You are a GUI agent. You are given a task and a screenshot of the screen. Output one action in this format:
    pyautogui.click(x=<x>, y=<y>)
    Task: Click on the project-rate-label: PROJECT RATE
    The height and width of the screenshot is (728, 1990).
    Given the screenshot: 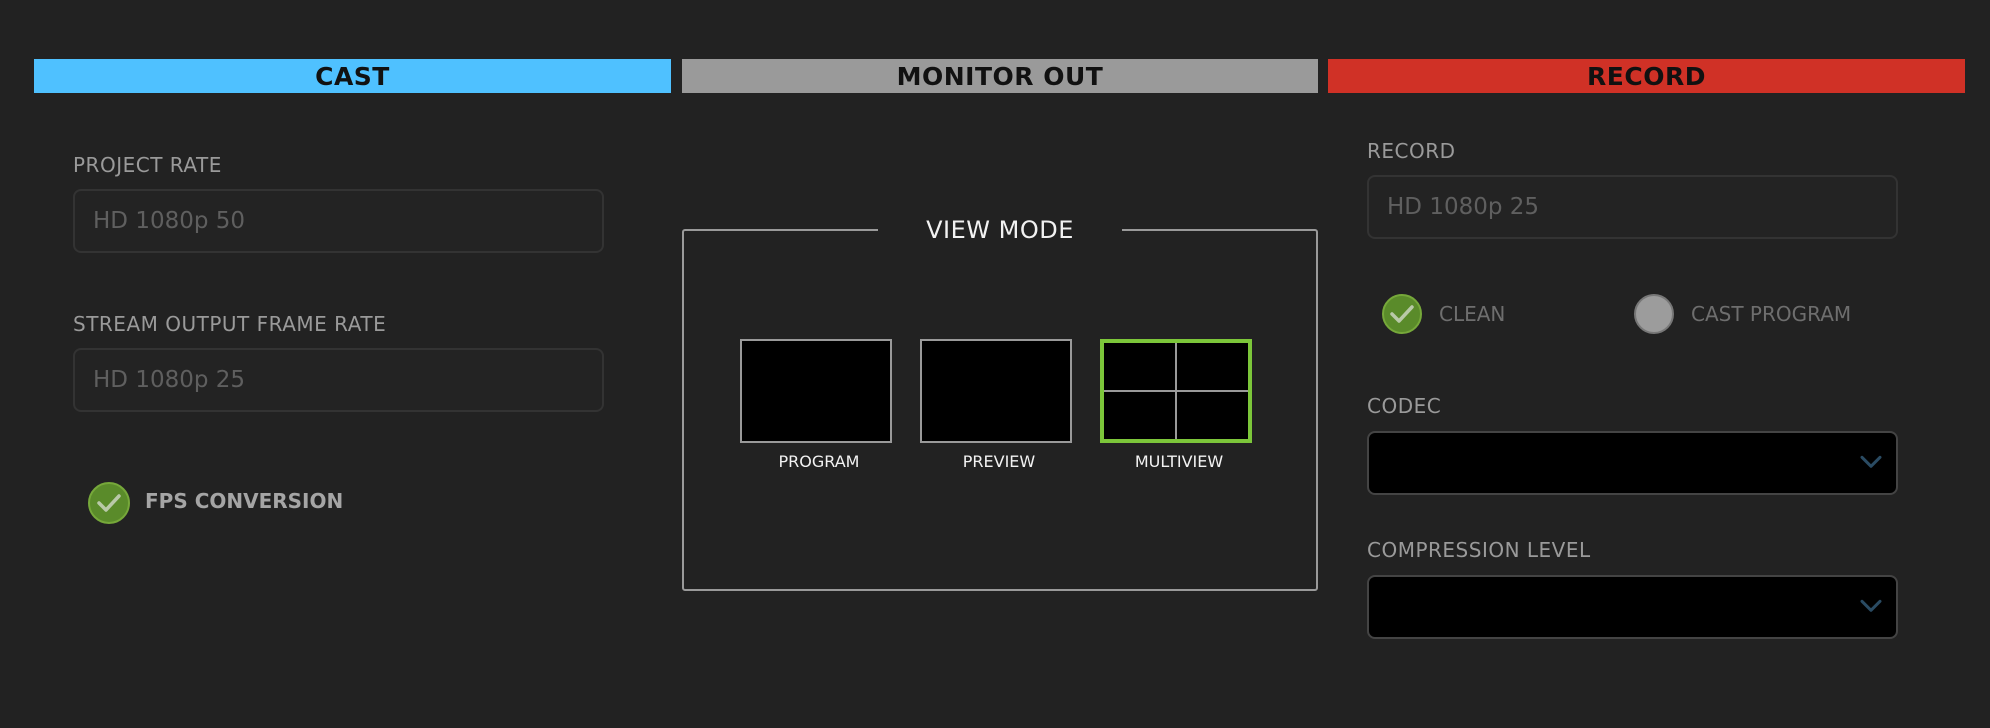 What is the action you would take?
    pyautogui.click(x=147, y=165)
    